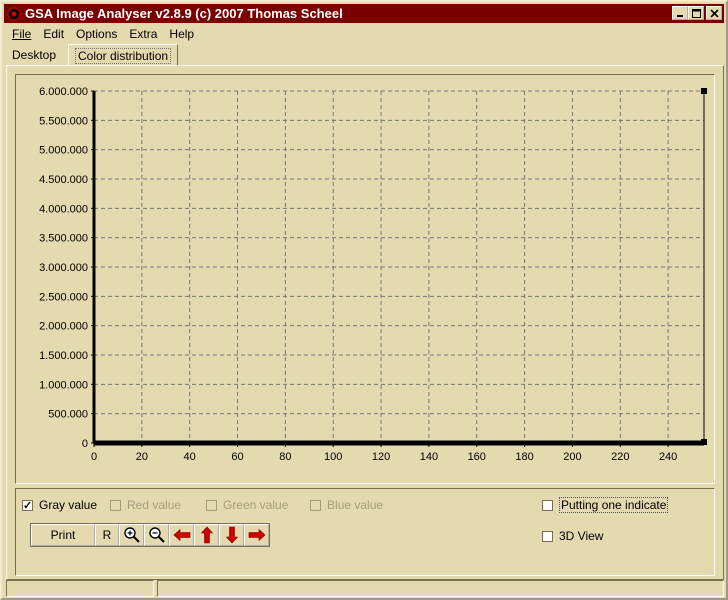 Image resolution: width=728 pixels, height=600 pixels. I want to click on zoom-out-button, so click(156, 535).